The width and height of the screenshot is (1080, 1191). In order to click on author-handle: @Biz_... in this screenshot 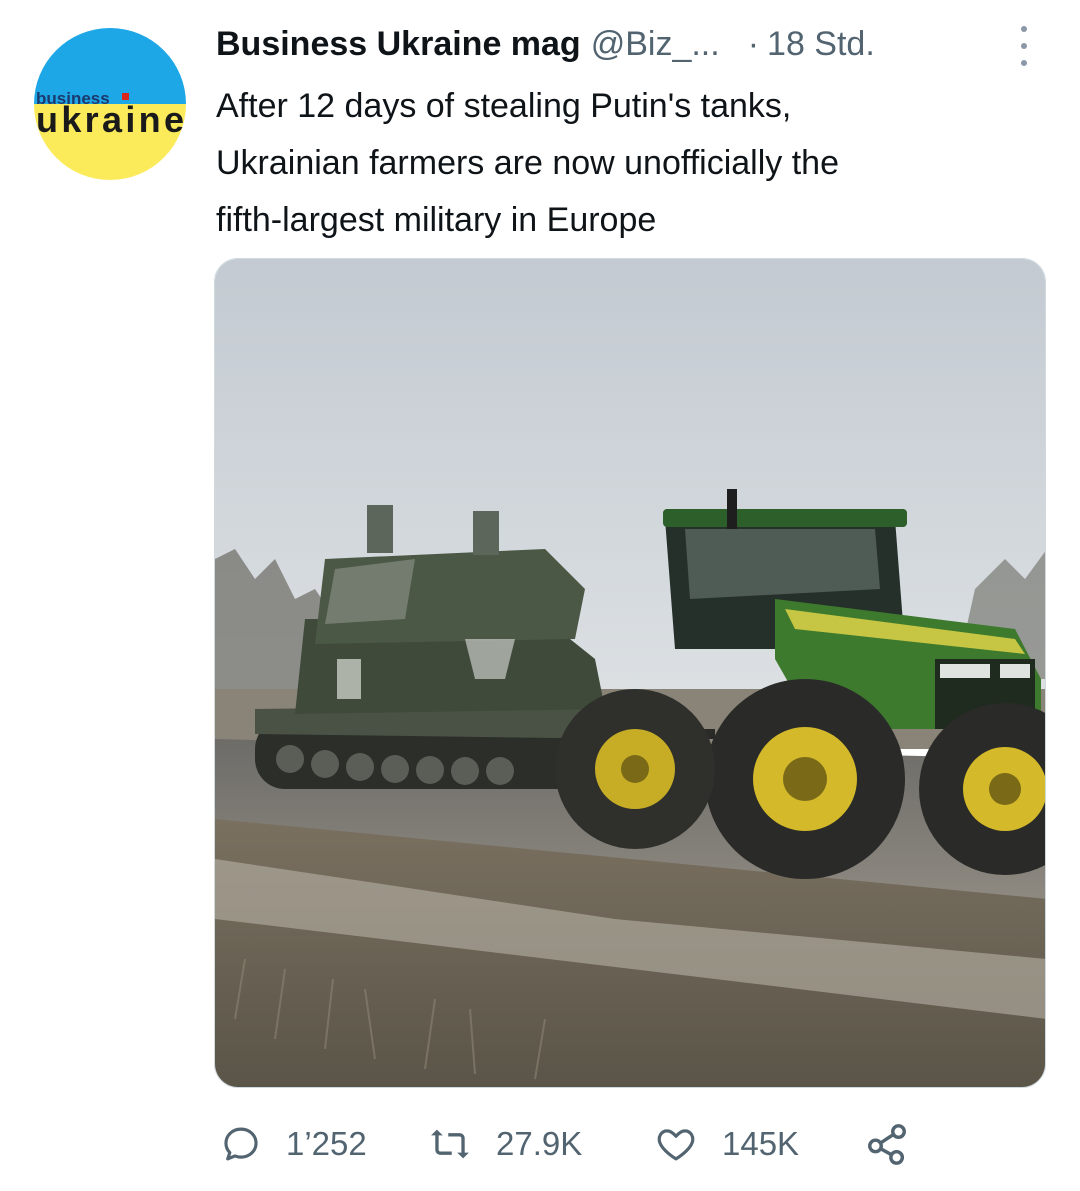, I will do `click(655, 44)`.